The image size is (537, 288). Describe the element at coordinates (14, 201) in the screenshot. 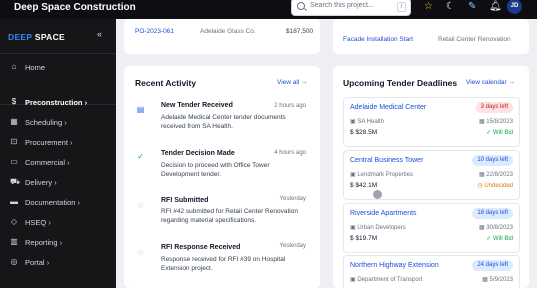

I see `folder-icon: ▬` at that location.